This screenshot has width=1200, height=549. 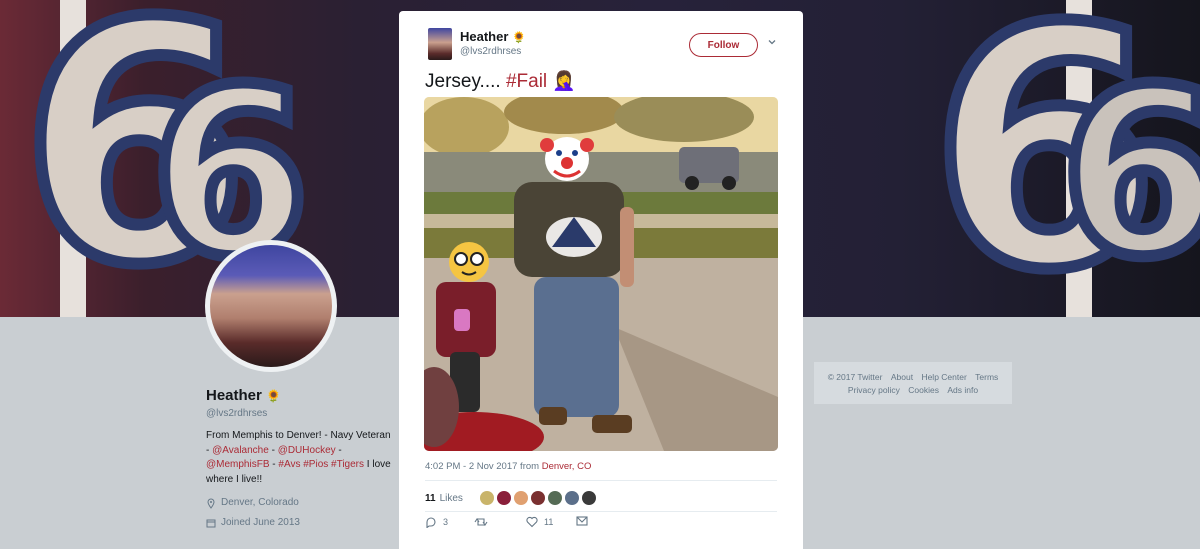 What do you see at coordinates (451, 498) in the screenshot?
I see `likes-label: Likes` at bounding box center [451, 498].